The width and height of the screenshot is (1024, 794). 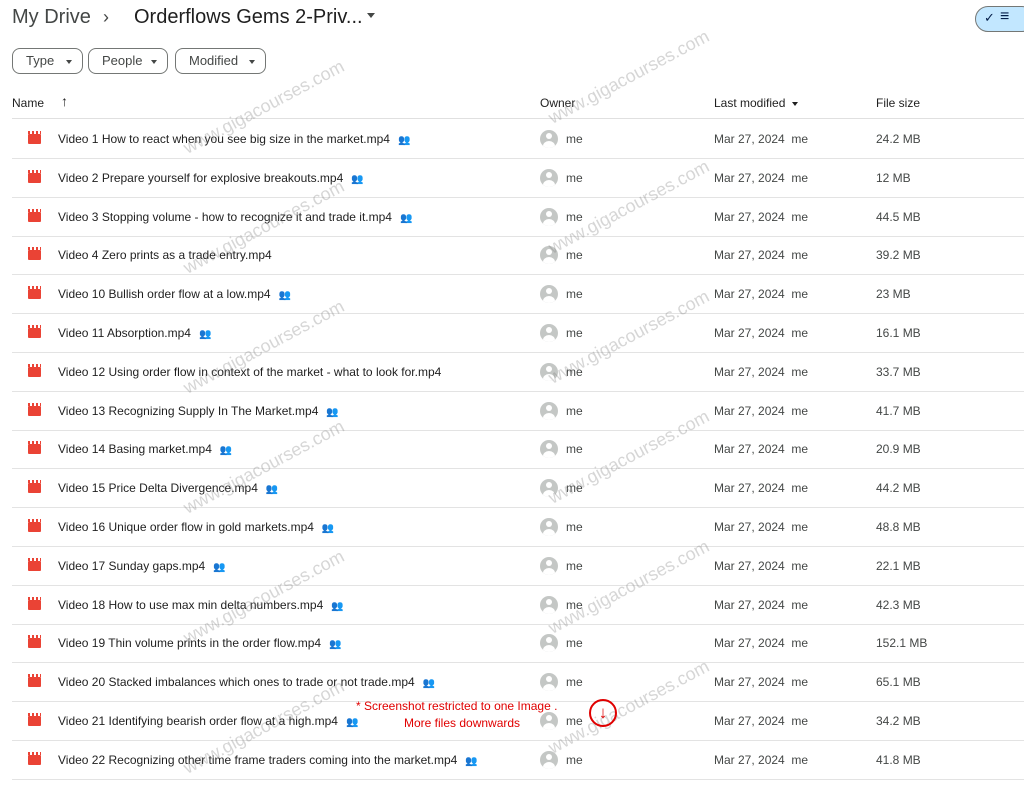 I want to click on top-bar: My Drive › Orderflows Gems 2-Priv... ✓ ≡, so click(x=512, y=20).